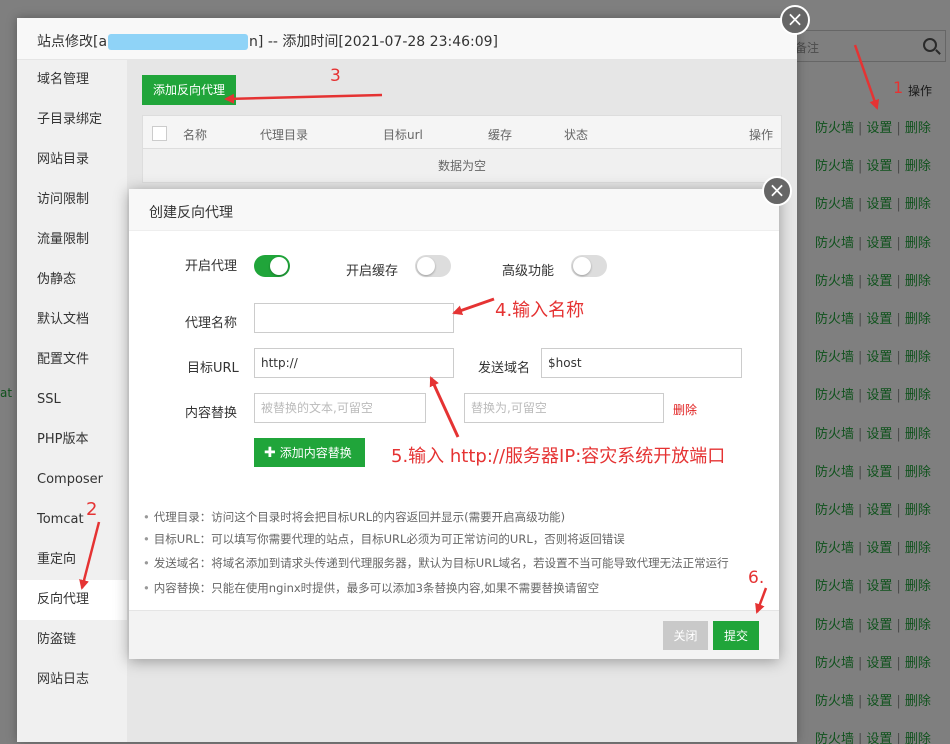  Describe the element at coordinates (558, 456) in the screenshot. I see `annotation-step-5: 5.输入 http://服务器IP:容灾系统开放端口` at that location.